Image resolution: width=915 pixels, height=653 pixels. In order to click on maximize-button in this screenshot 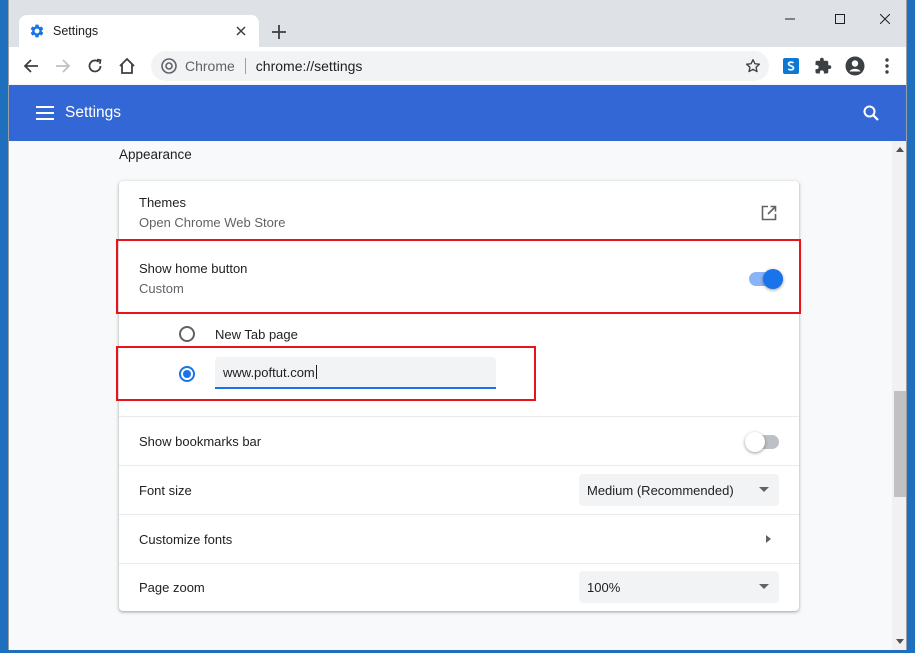, I will do `click(840, 19)`.